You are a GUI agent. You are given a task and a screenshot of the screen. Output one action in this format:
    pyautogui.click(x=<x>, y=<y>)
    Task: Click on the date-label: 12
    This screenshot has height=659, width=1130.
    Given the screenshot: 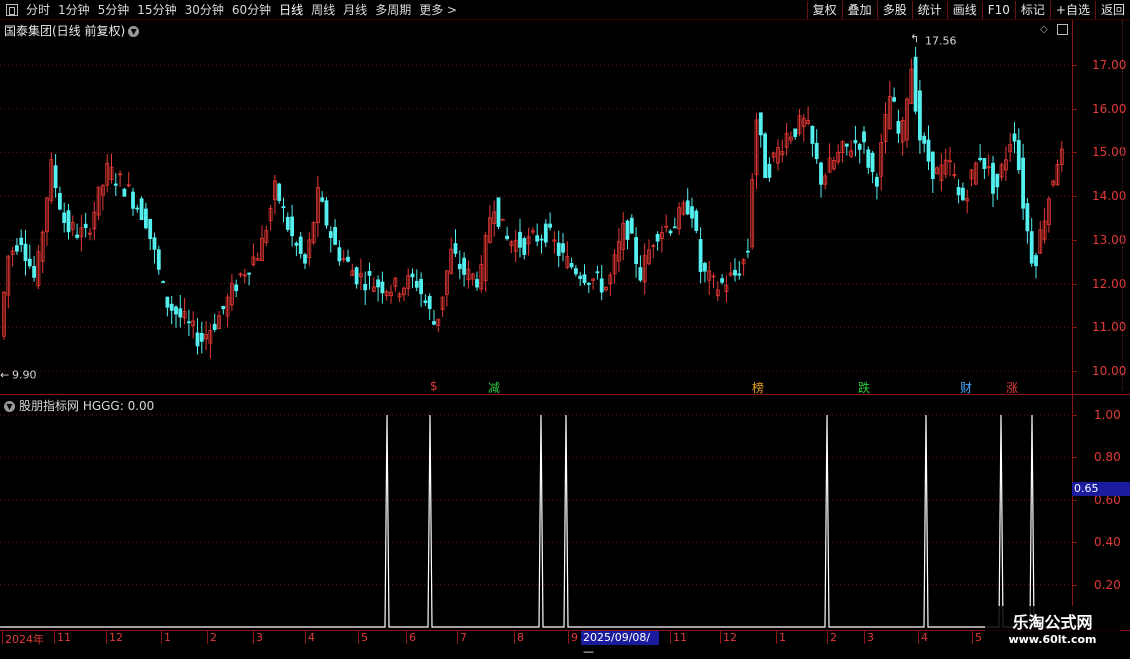 What is the action you would take?
    pyautogui.click(x=116, y=637)
    